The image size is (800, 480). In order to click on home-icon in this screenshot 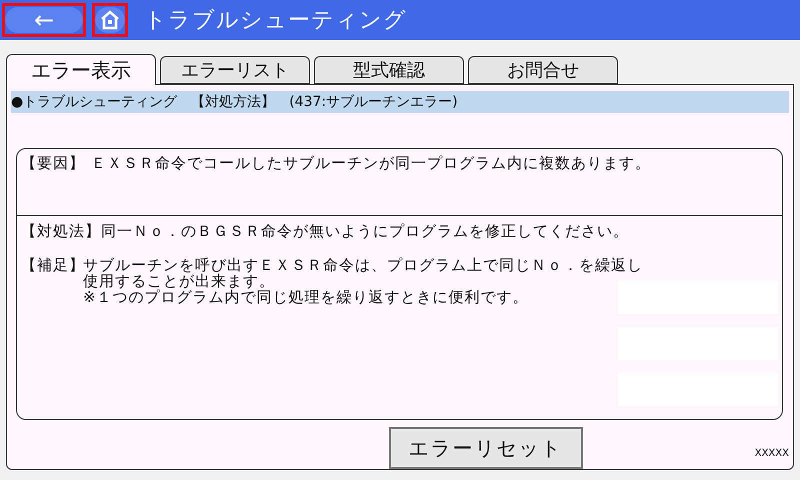, I will do `click(110, 20)`.